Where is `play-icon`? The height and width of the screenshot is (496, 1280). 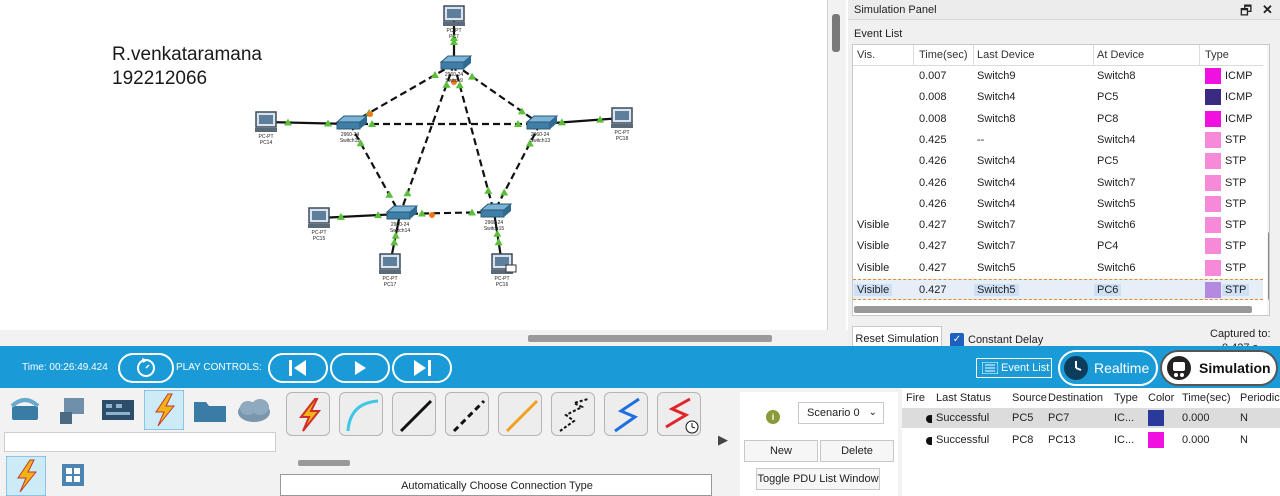
play-icon is located at coordinates (360, 368).